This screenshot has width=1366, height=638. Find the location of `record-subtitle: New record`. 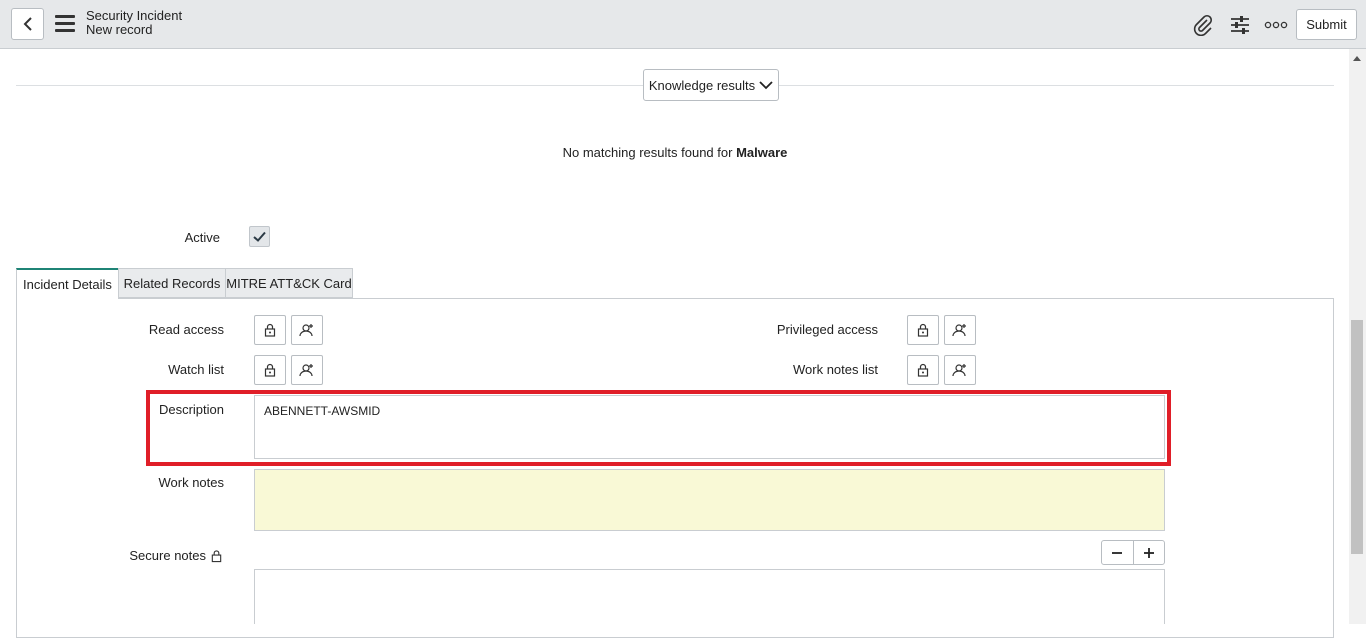

record-subtitle: New record is located at coordinates (119, 29).